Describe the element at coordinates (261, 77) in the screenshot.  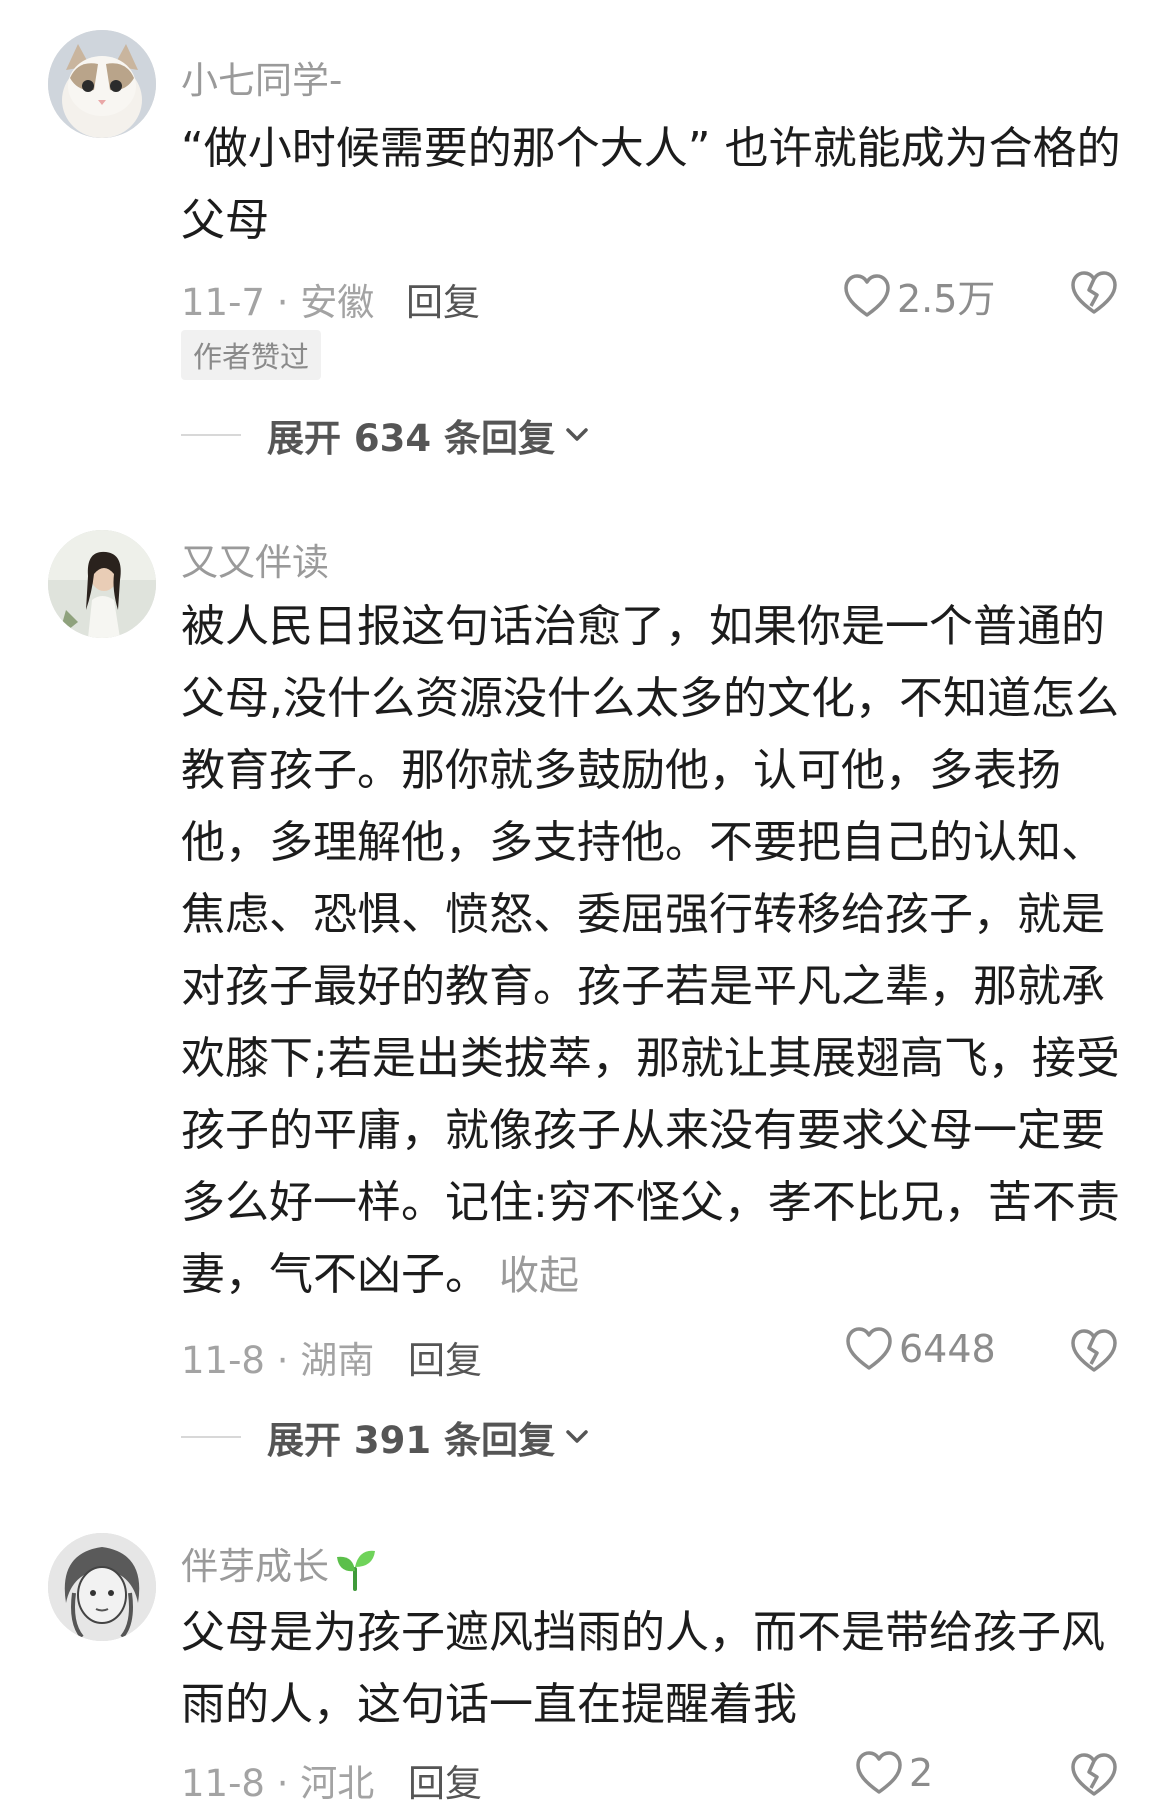
I see `username: 小七同学-` at that location.